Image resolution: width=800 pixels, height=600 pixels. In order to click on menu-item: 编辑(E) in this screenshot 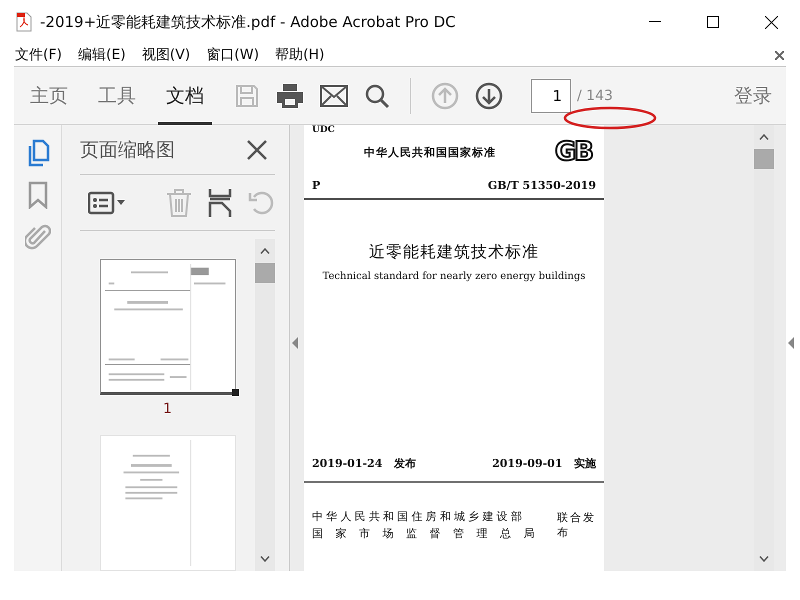, I will do `click(101, 55)`.